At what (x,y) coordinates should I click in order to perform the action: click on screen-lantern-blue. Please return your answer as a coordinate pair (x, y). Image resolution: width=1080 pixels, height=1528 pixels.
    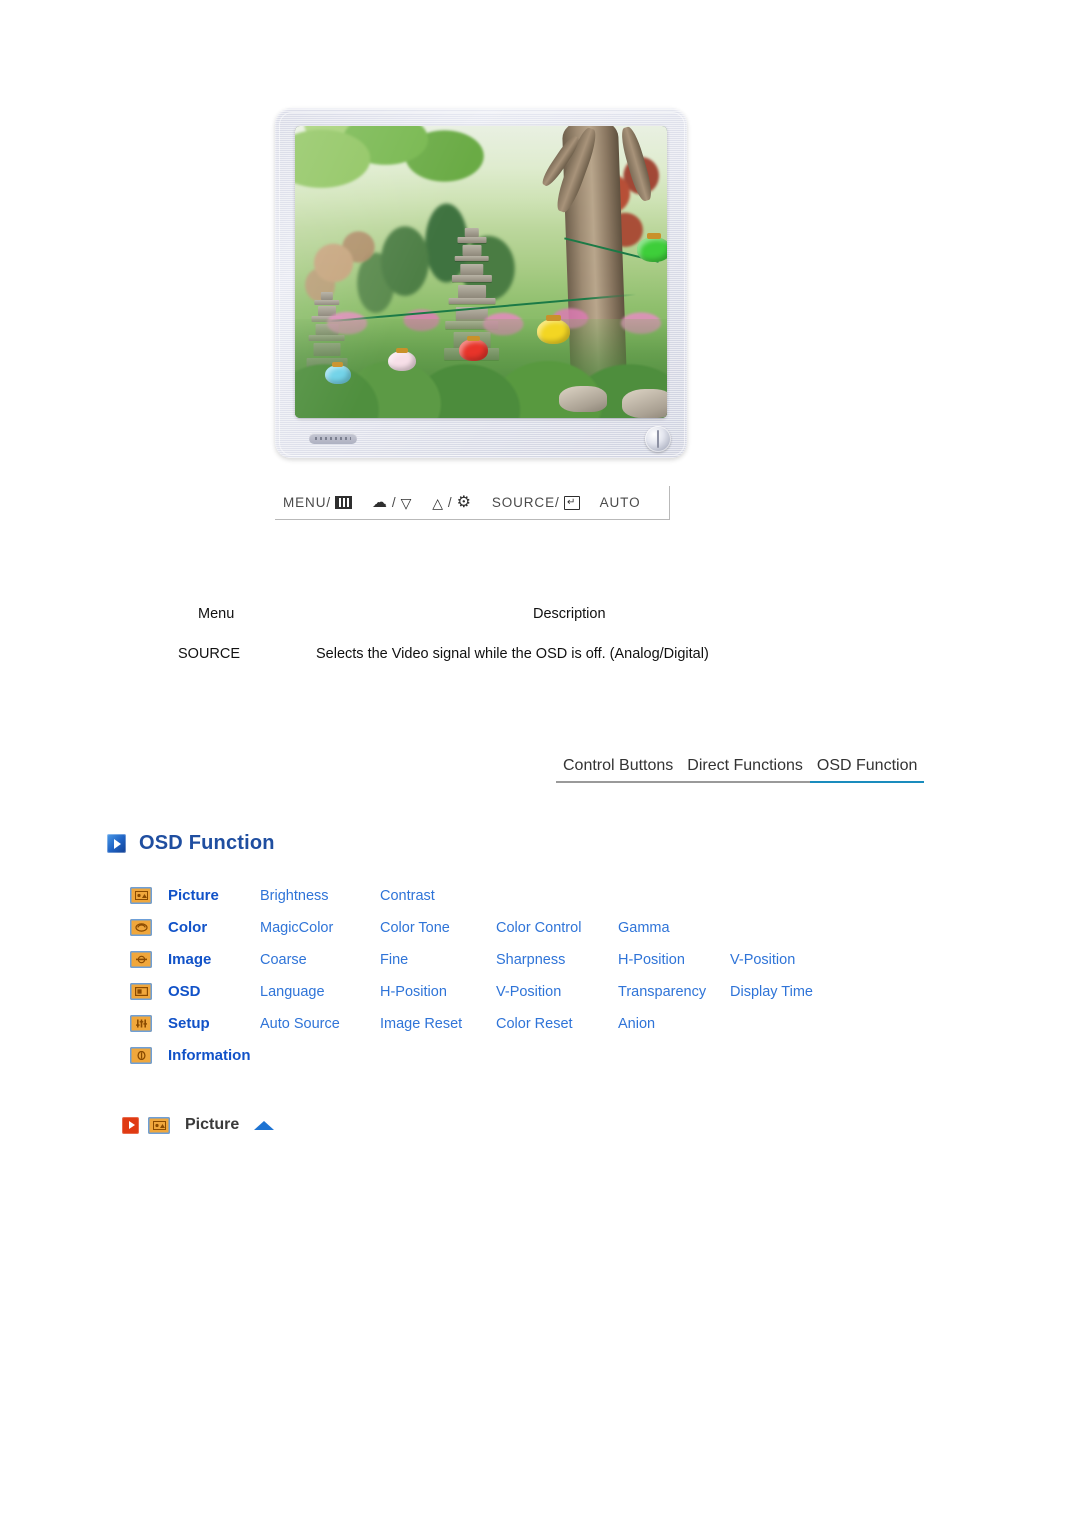
    Looking at the image, I should click on (337, 373).